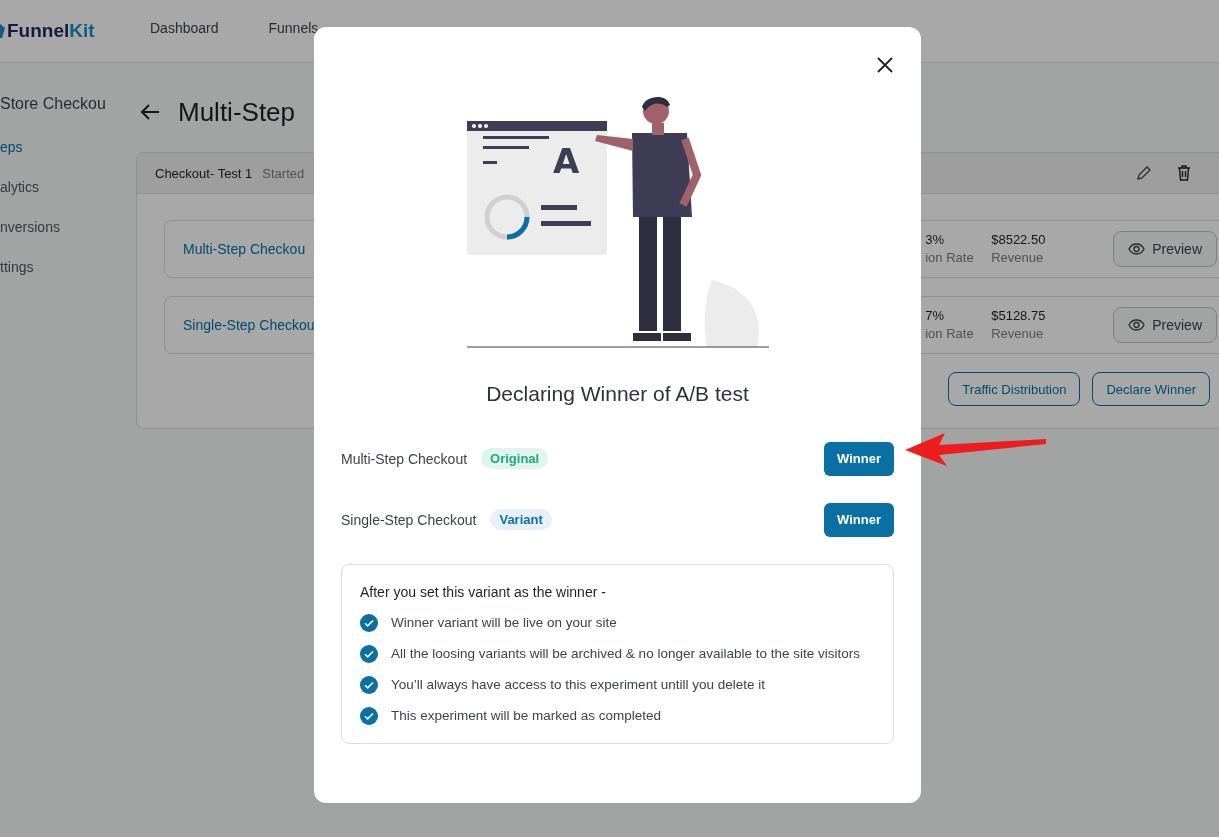  Describe the element at coordinates (68, 239) in the screenshot. I see `sidebar-item: nversions` at that location.